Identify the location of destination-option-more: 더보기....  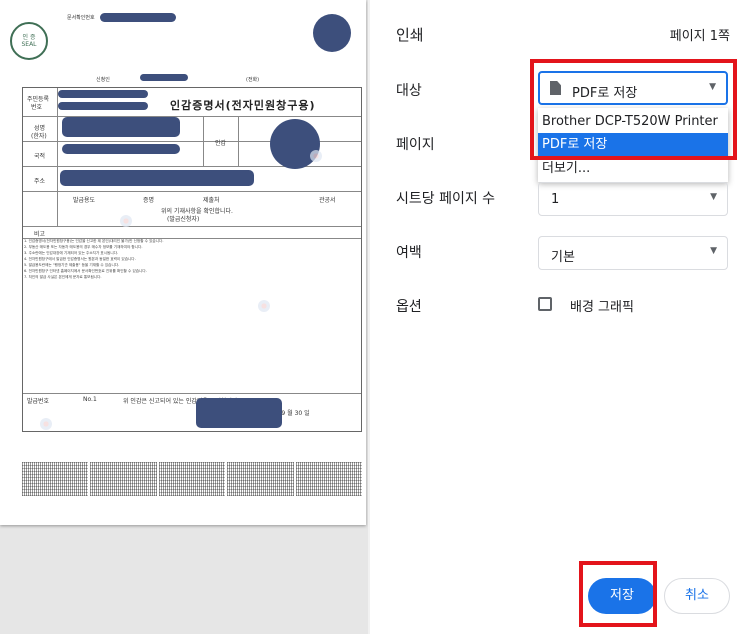
(633, 169).